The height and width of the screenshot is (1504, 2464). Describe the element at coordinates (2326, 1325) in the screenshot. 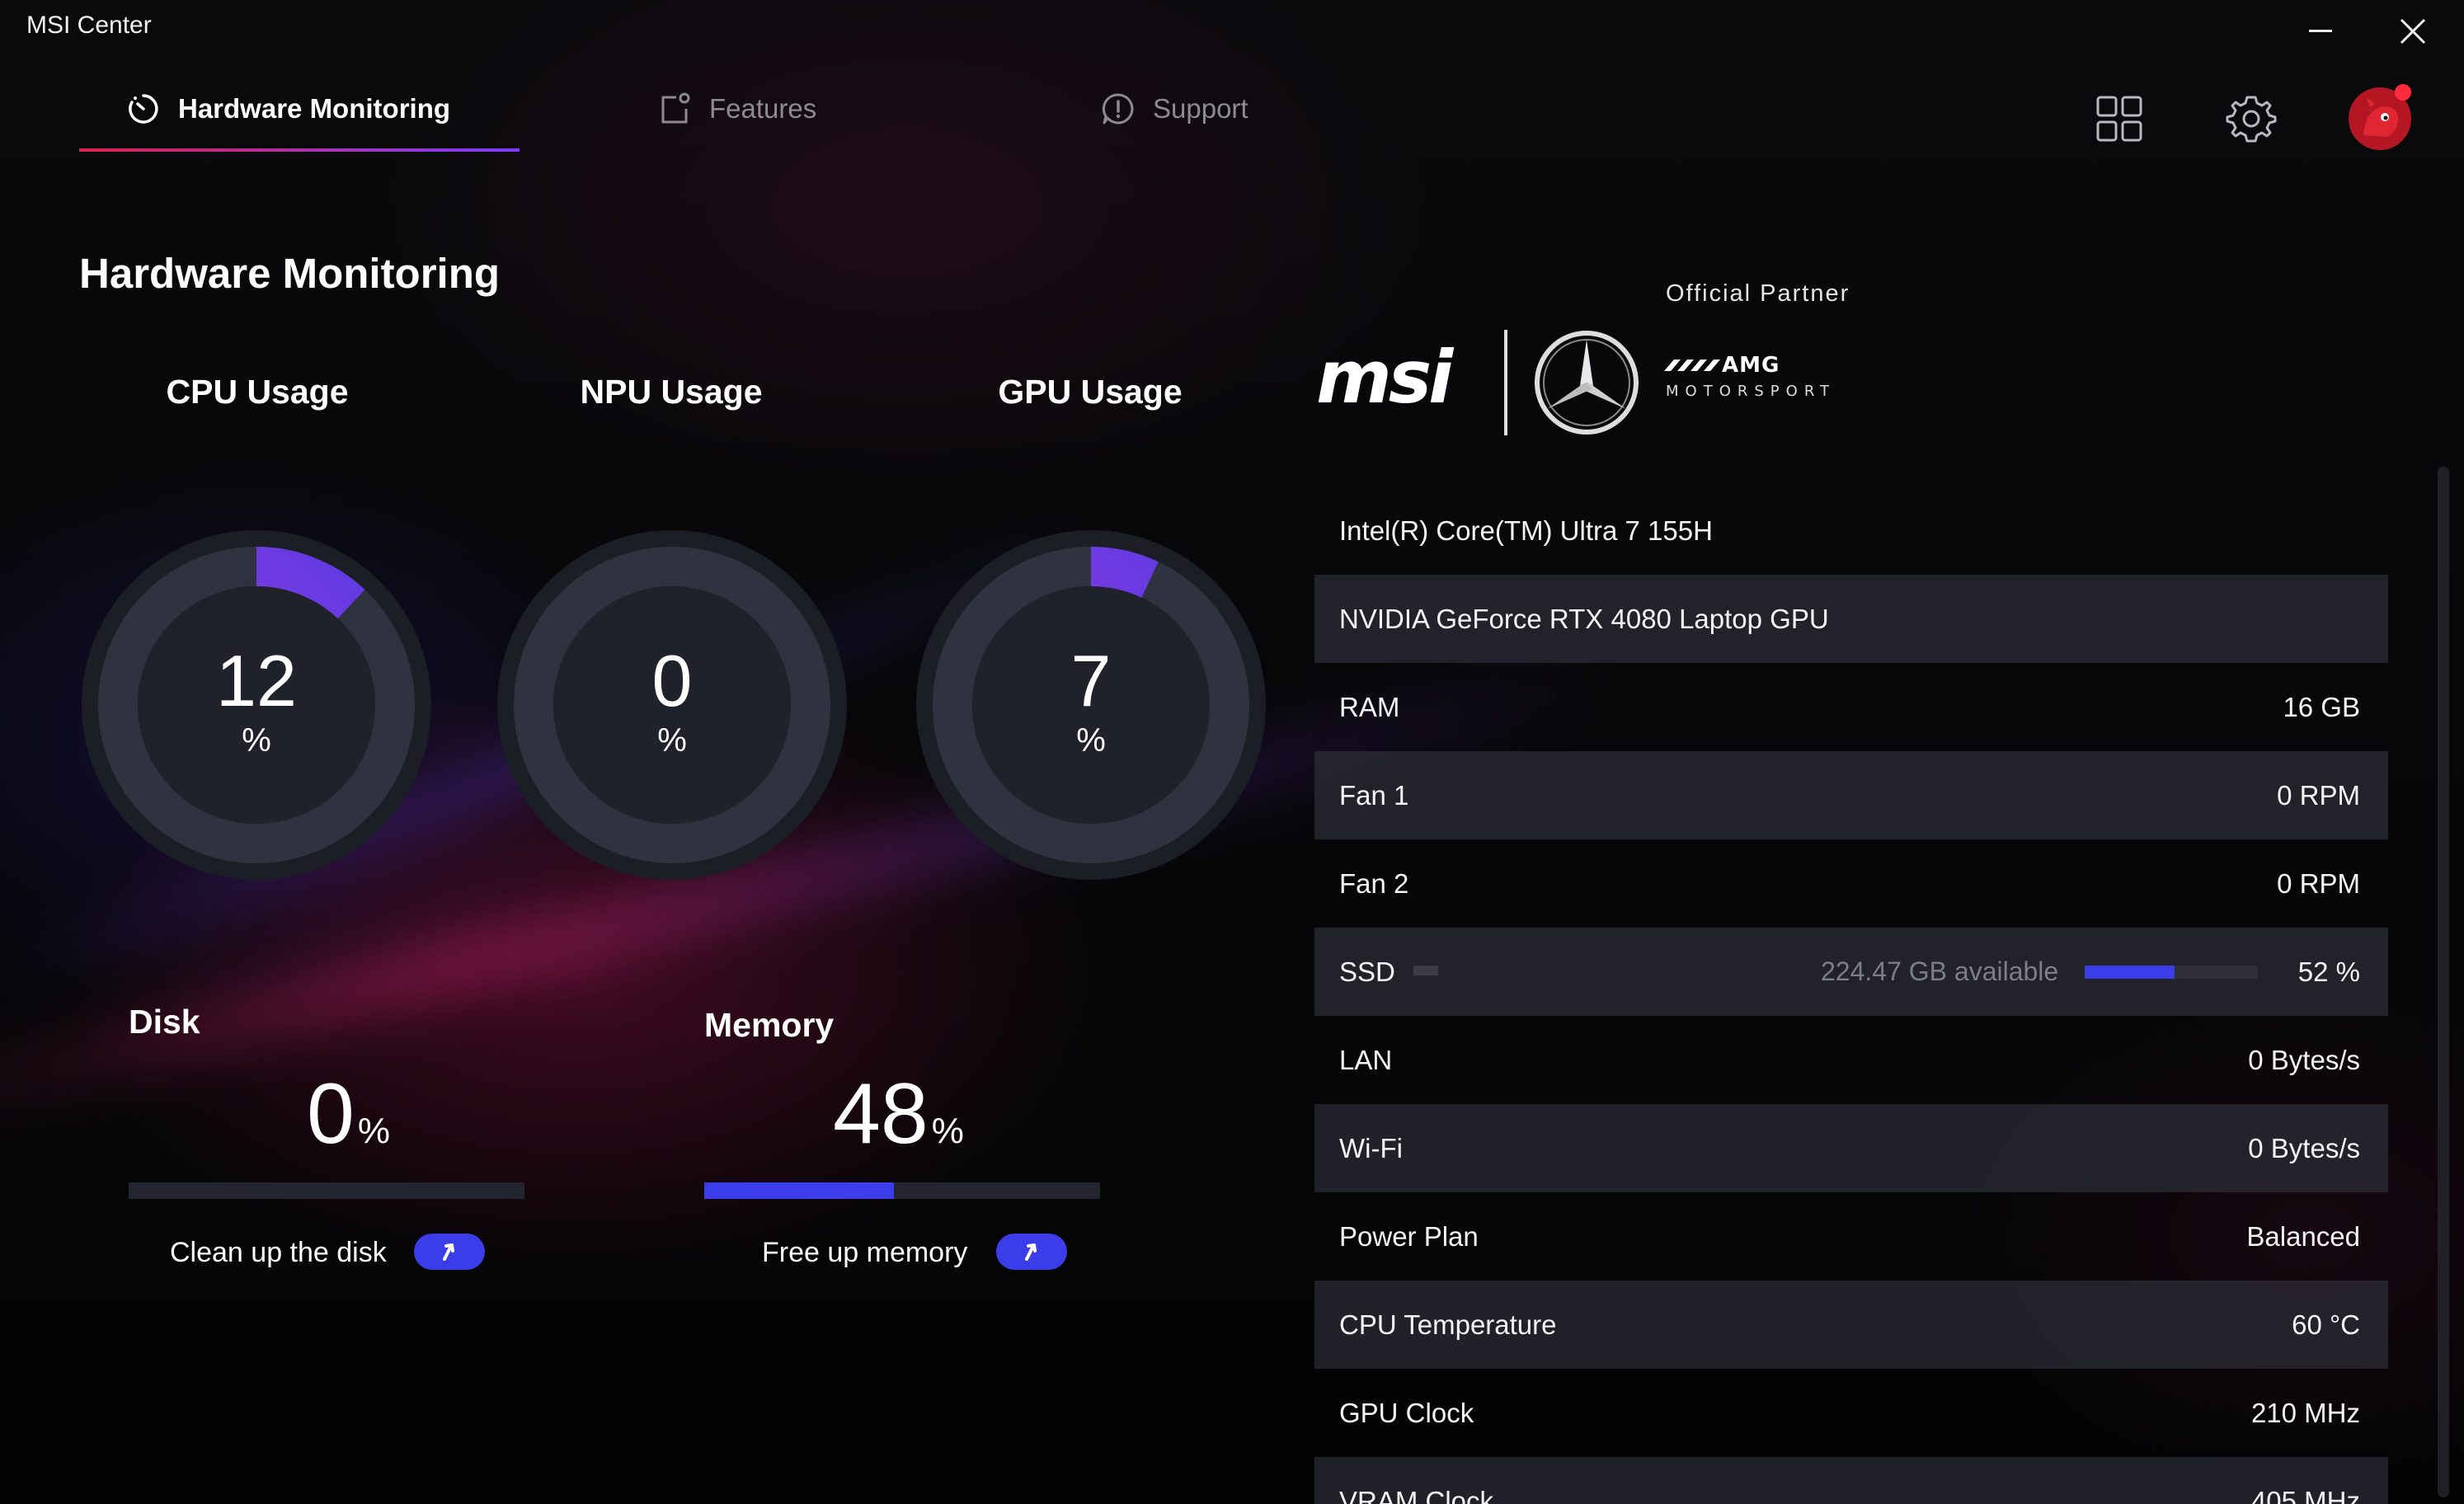

I see `spec-value: 60 °C` at that location.